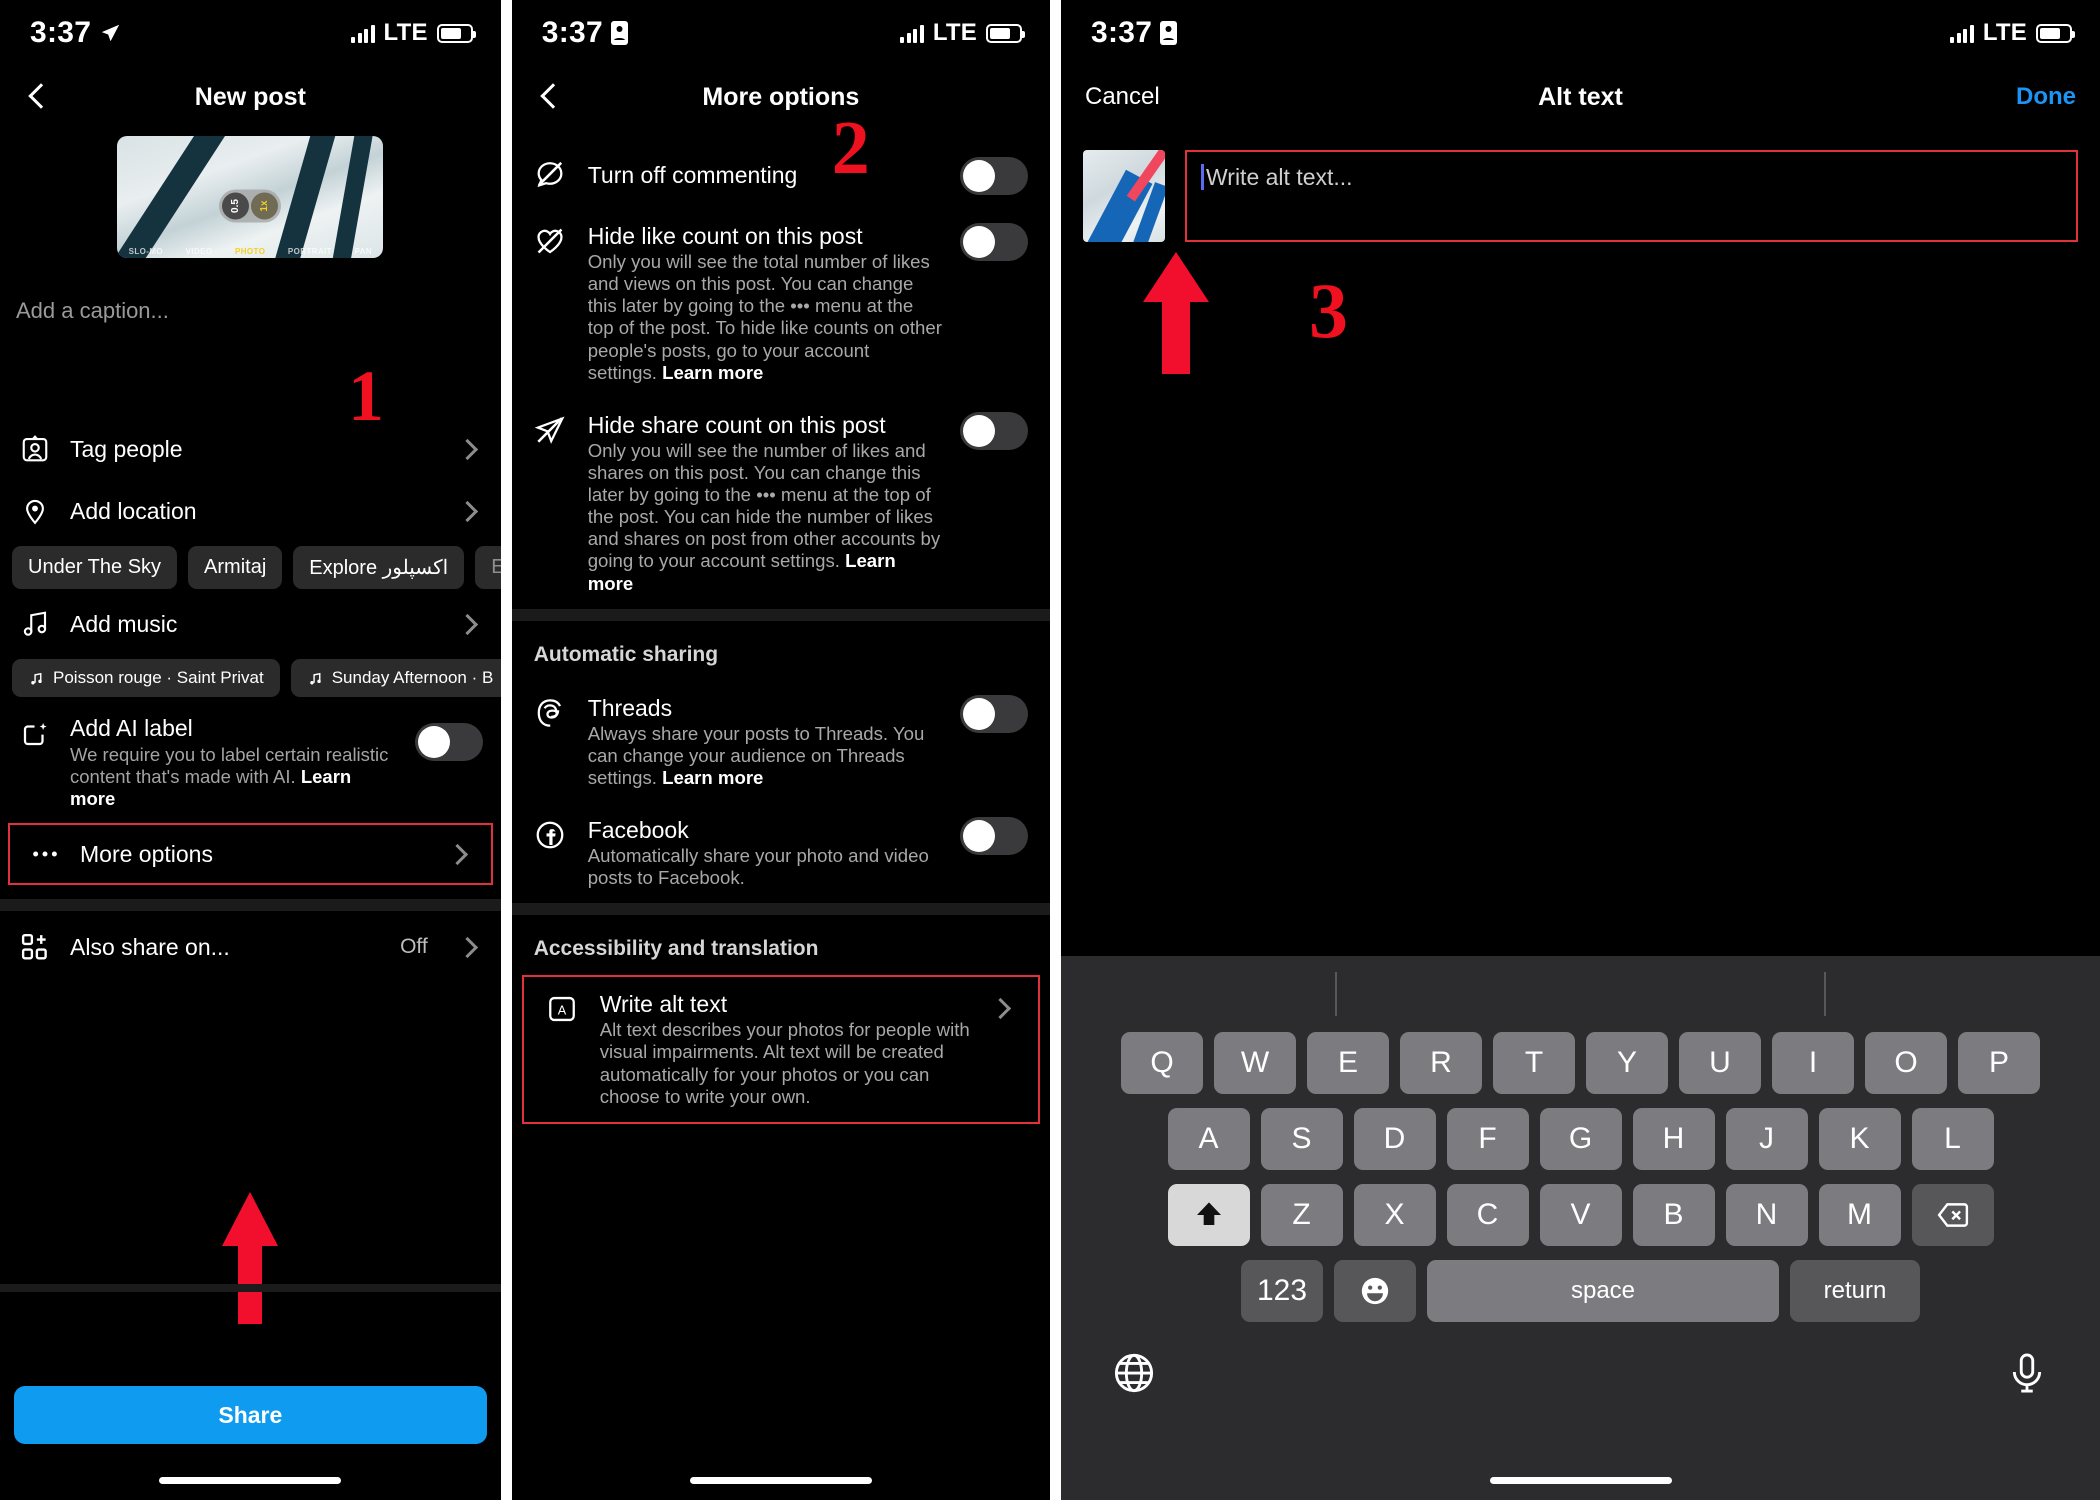 Image resolution: width=2100 pixels, height=1500 pixels. I want to click on music-note-small-icon, so click(36, 678).